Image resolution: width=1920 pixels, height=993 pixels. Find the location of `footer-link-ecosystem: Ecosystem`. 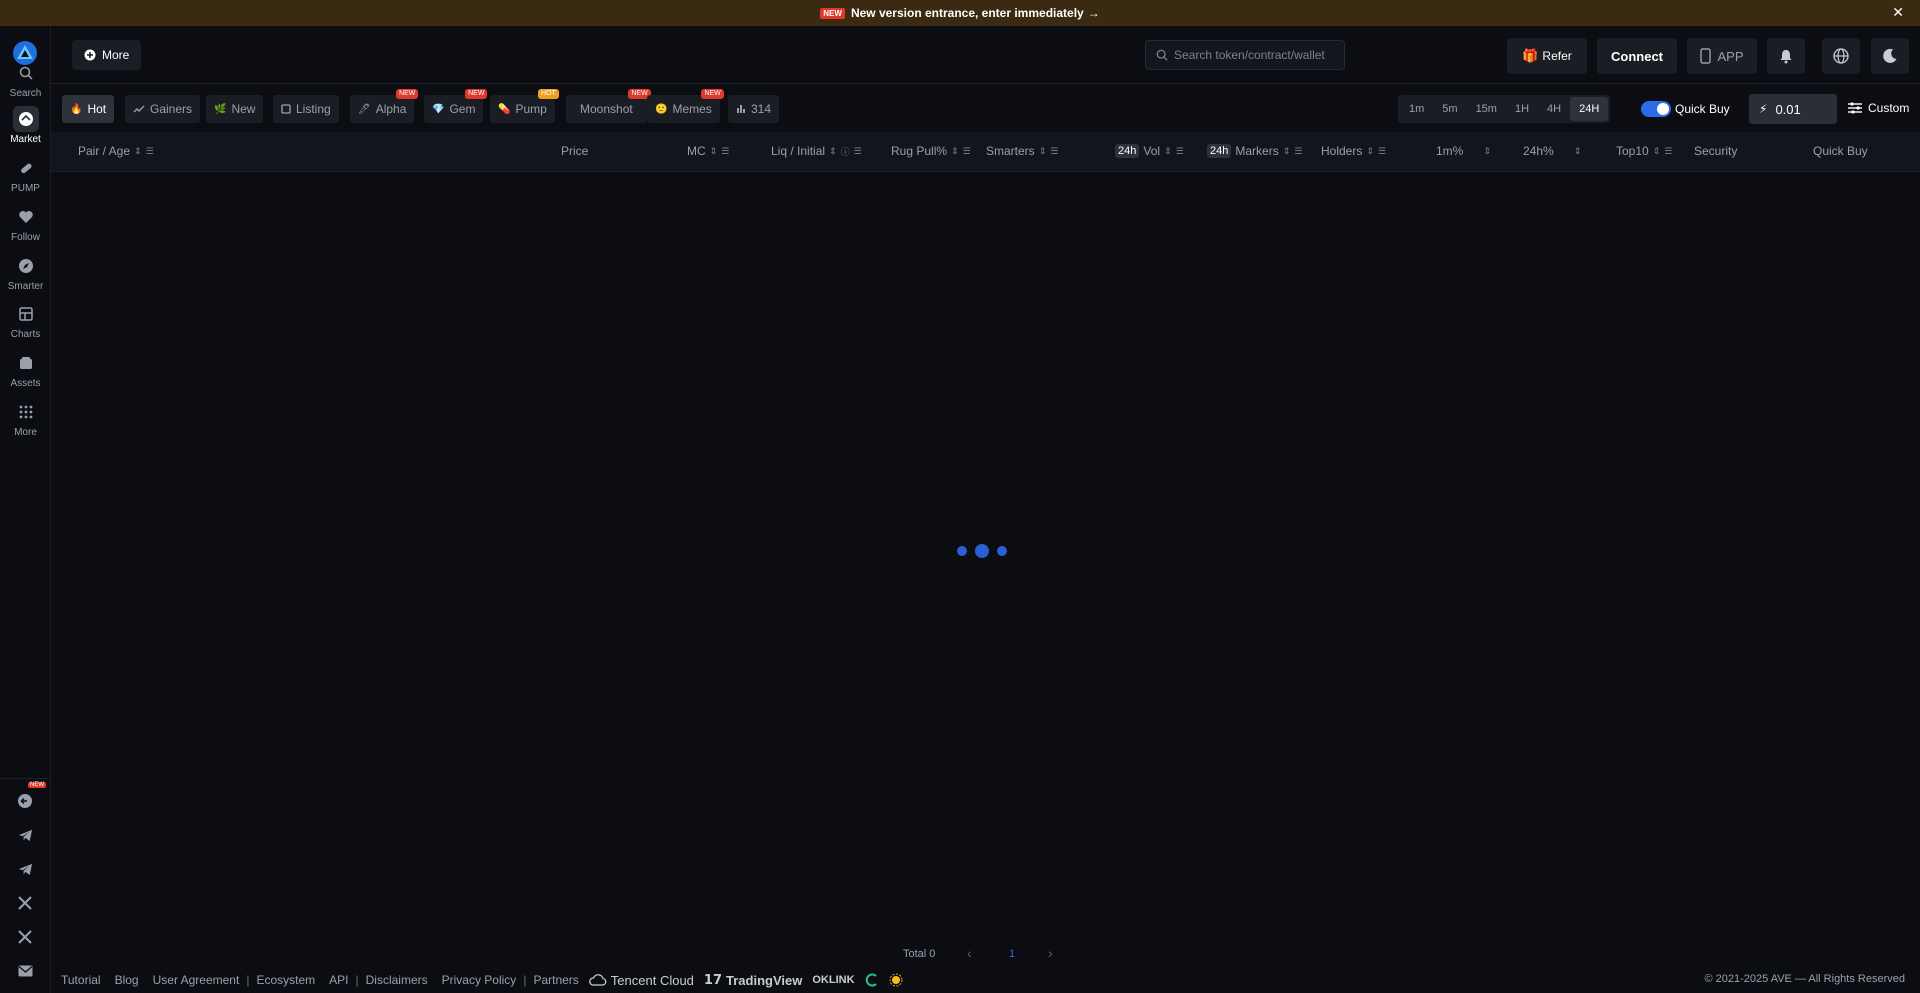

footer-link-ecosystem: Ecosystem is located at coordinates (285, 980).